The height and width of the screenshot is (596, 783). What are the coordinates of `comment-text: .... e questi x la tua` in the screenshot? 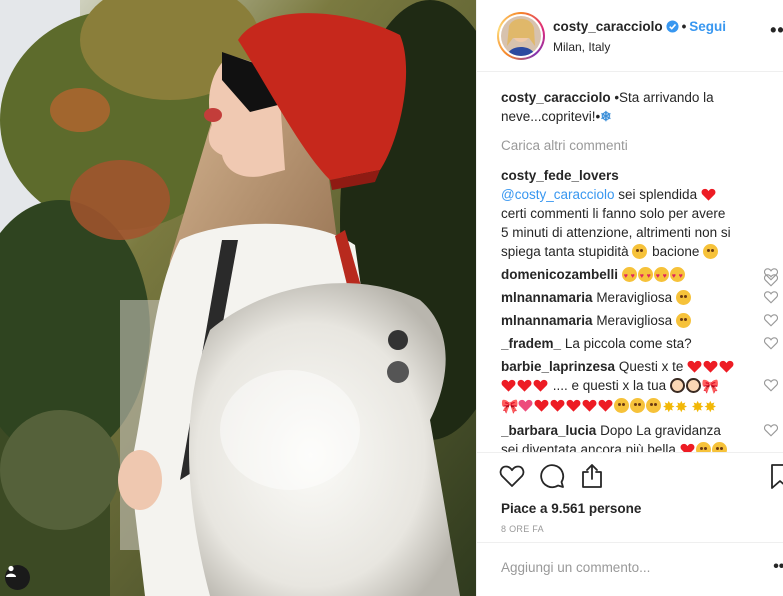 It's located at (609, 385).